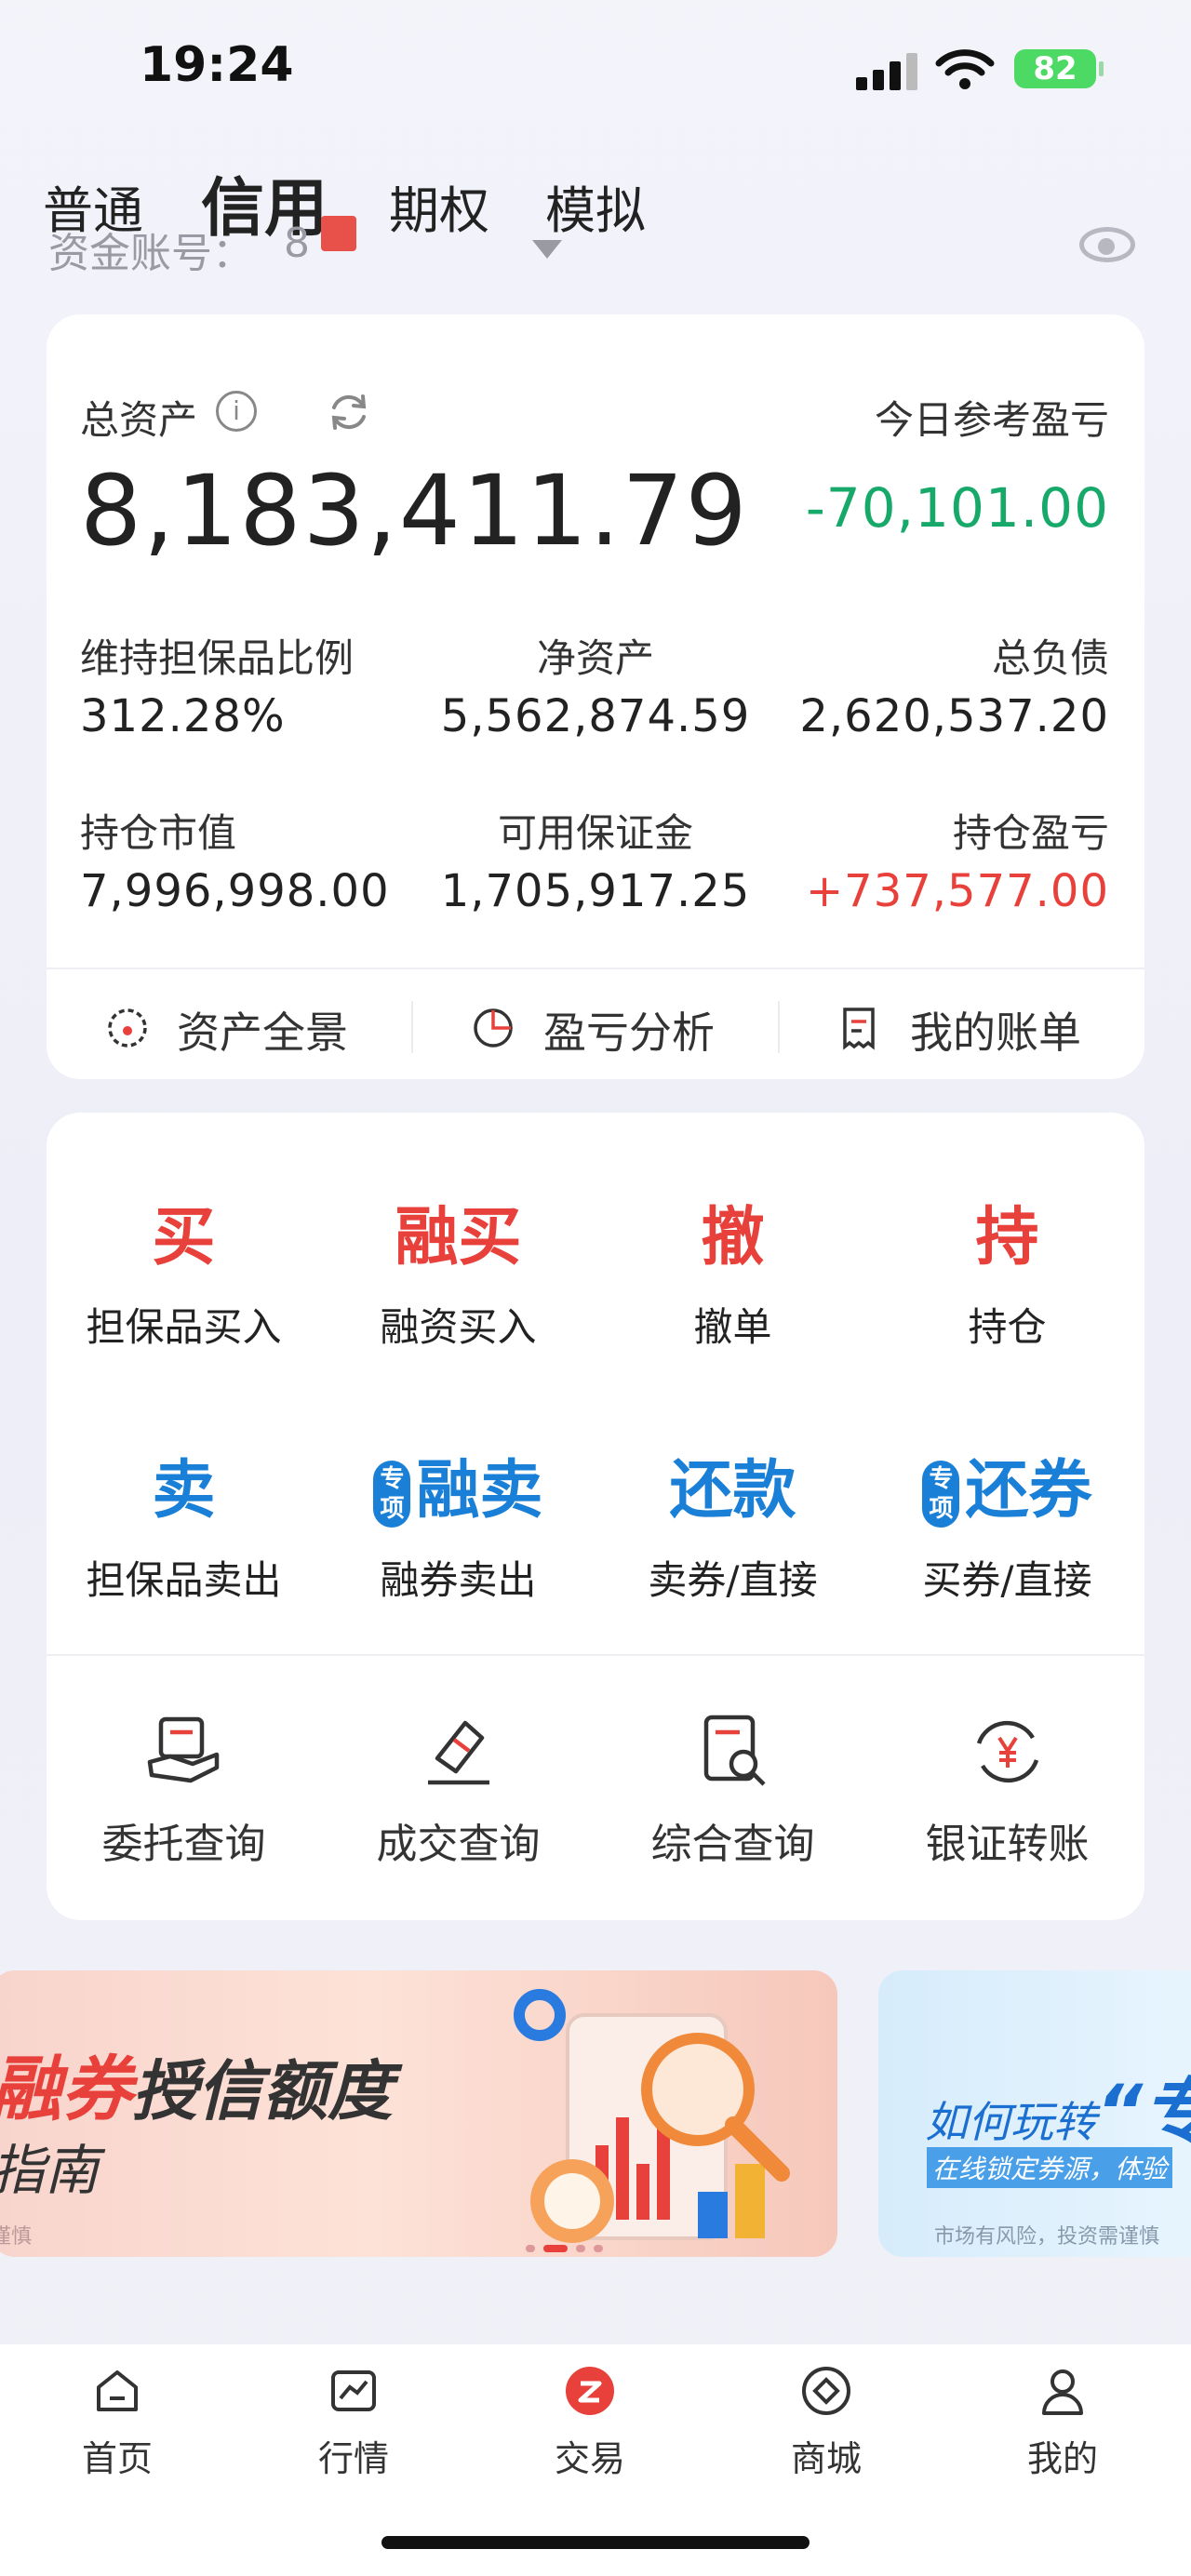  I want to click on bank-transfer-label: 银证转账, so click(1007, 1844).